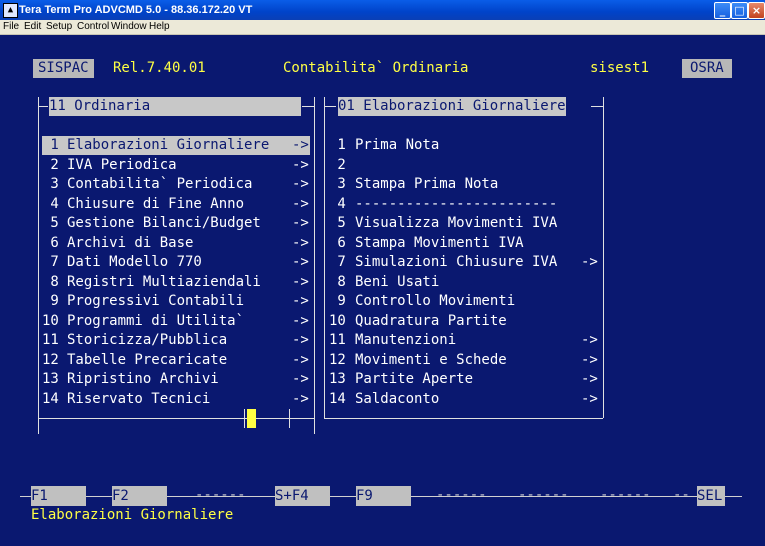  What do you see at coordinates (139, 496) in the screenshot?
I see `fkey-f2: F2` at bounding box center [139, 496].